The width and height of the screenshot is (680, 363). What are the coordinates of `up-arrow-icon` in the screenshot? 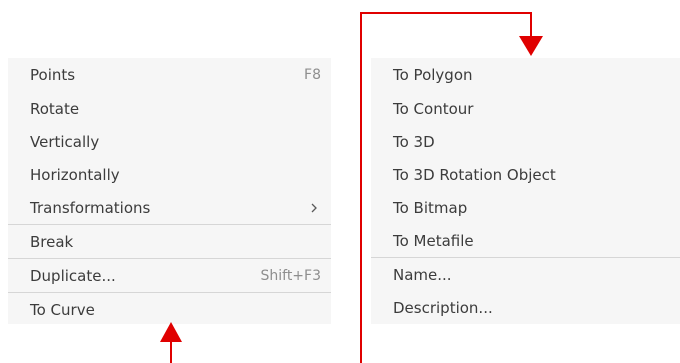 It's located at (171, 332).